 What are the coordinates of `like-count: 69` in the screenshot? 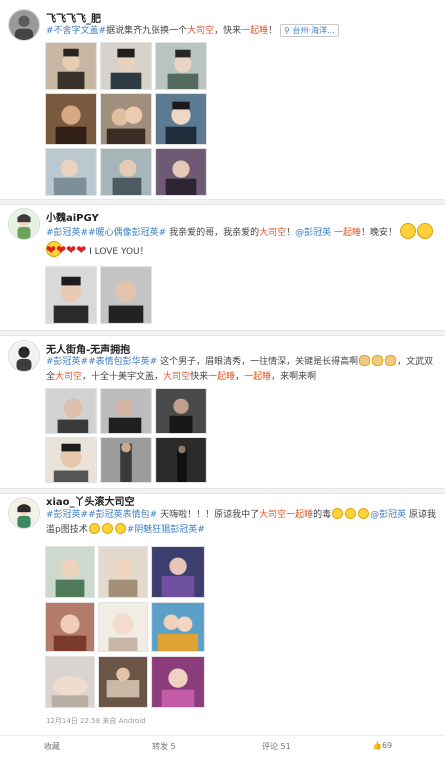 It's located at (387, 745).